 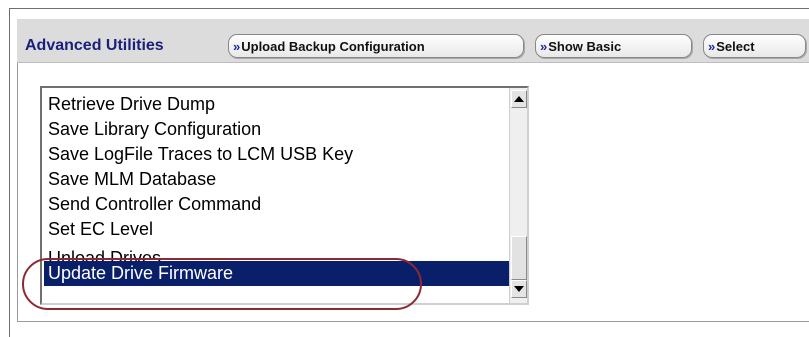 What do you see at coordinates (735, 46) in the screenshot?
I see `button-label: Select` at bounding box center [735, 46].